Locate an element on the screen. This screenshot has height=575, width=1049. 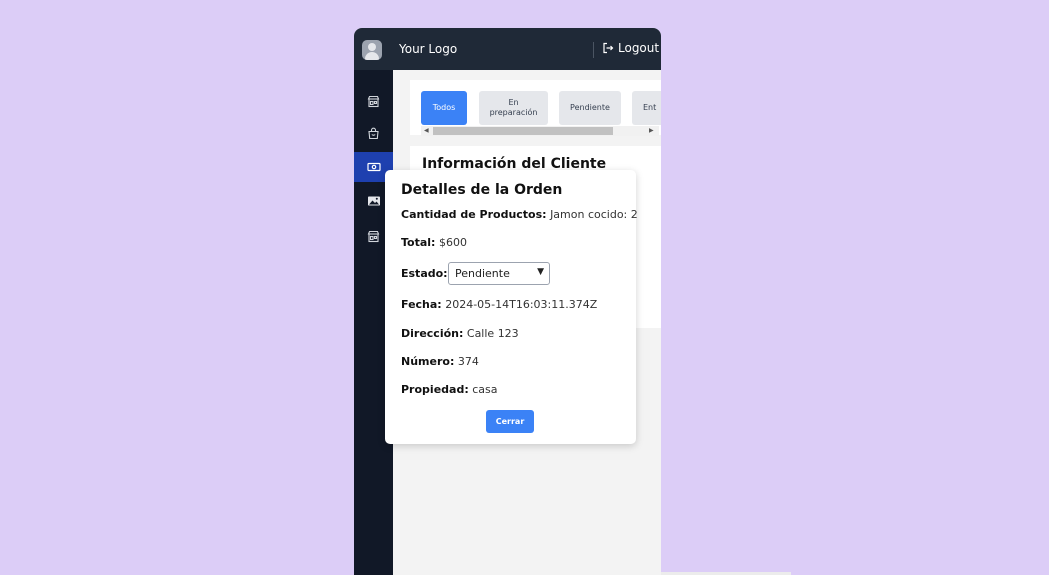
field-value: casa is located at coordinates (485, 389).